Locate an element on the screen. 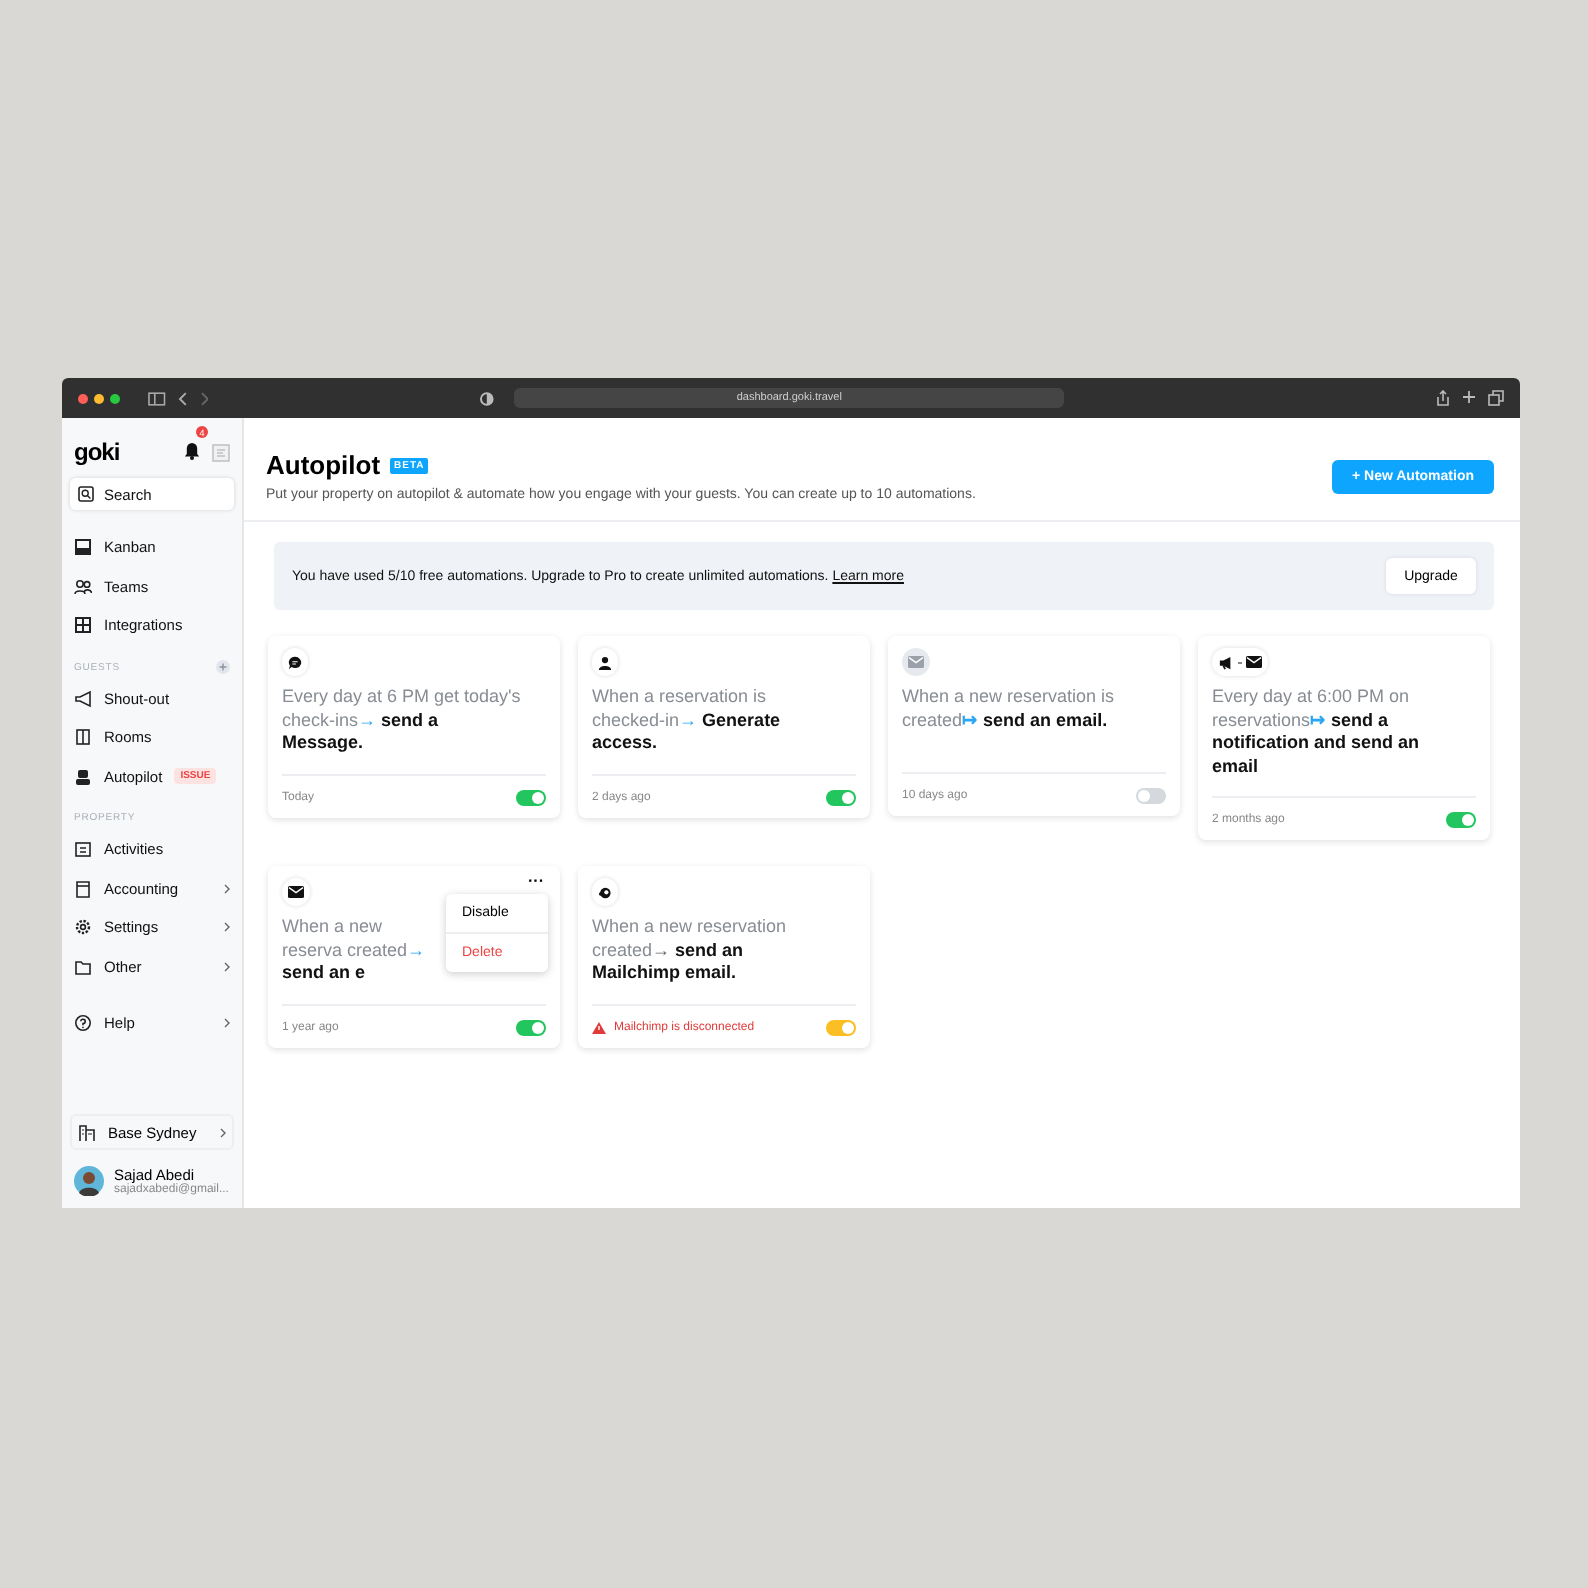 This screenshot has height=1588, width=1588. calendar-icon is located at coordinates (83, 849).